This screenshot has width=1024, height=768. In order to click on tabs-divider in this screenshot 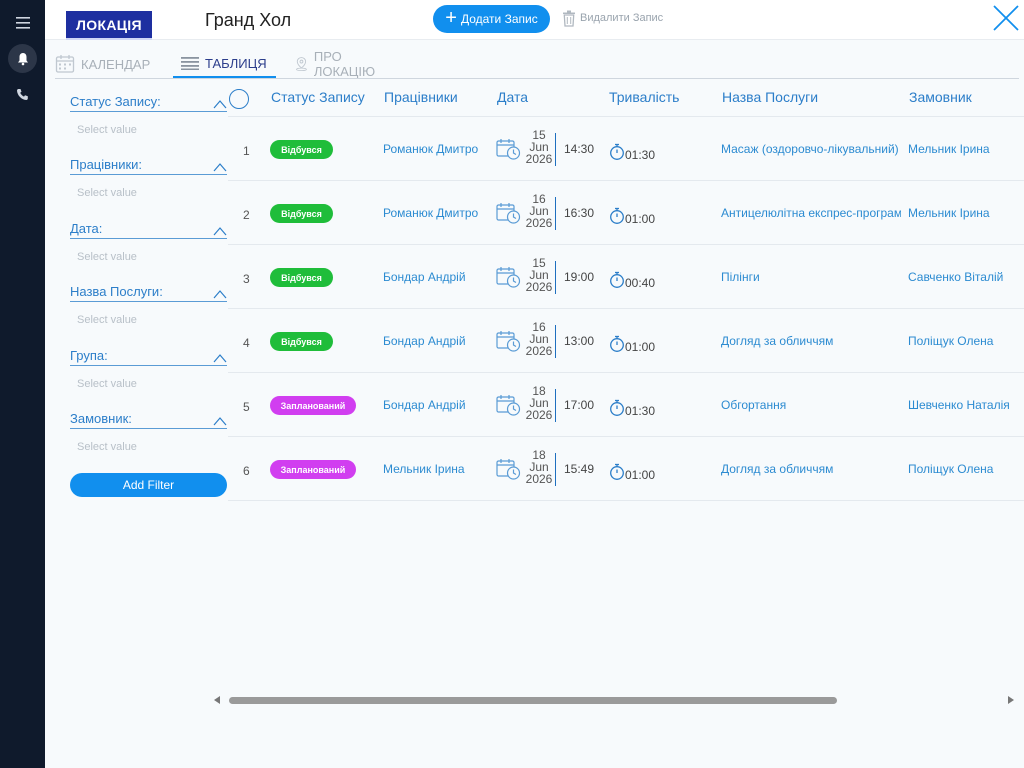, I will do `click(537, 78)`.